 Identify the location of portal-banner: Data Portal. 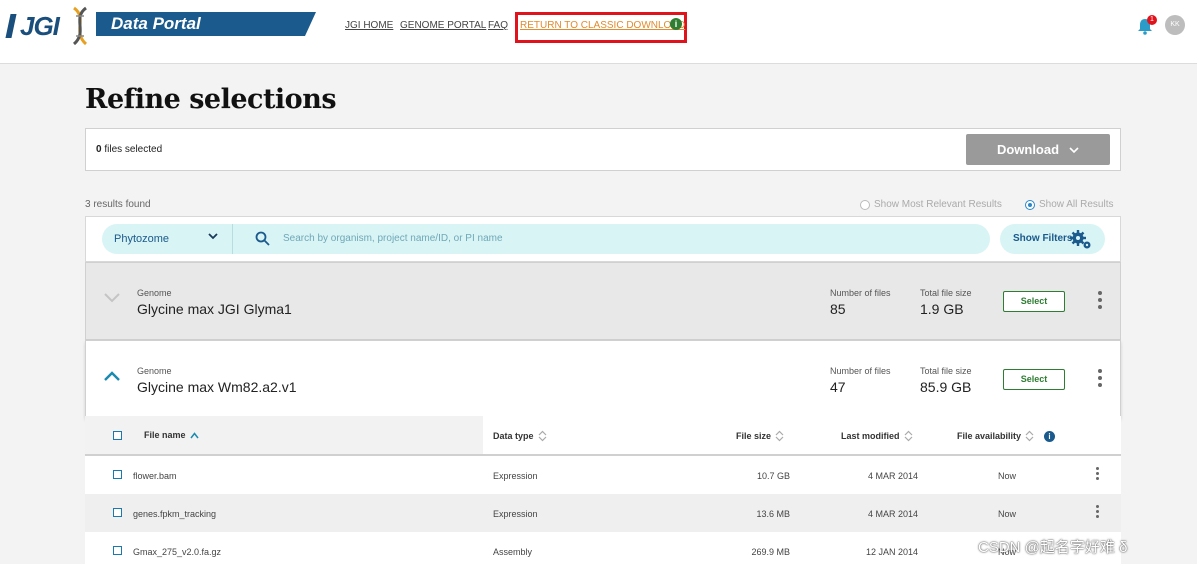
(206, 24).